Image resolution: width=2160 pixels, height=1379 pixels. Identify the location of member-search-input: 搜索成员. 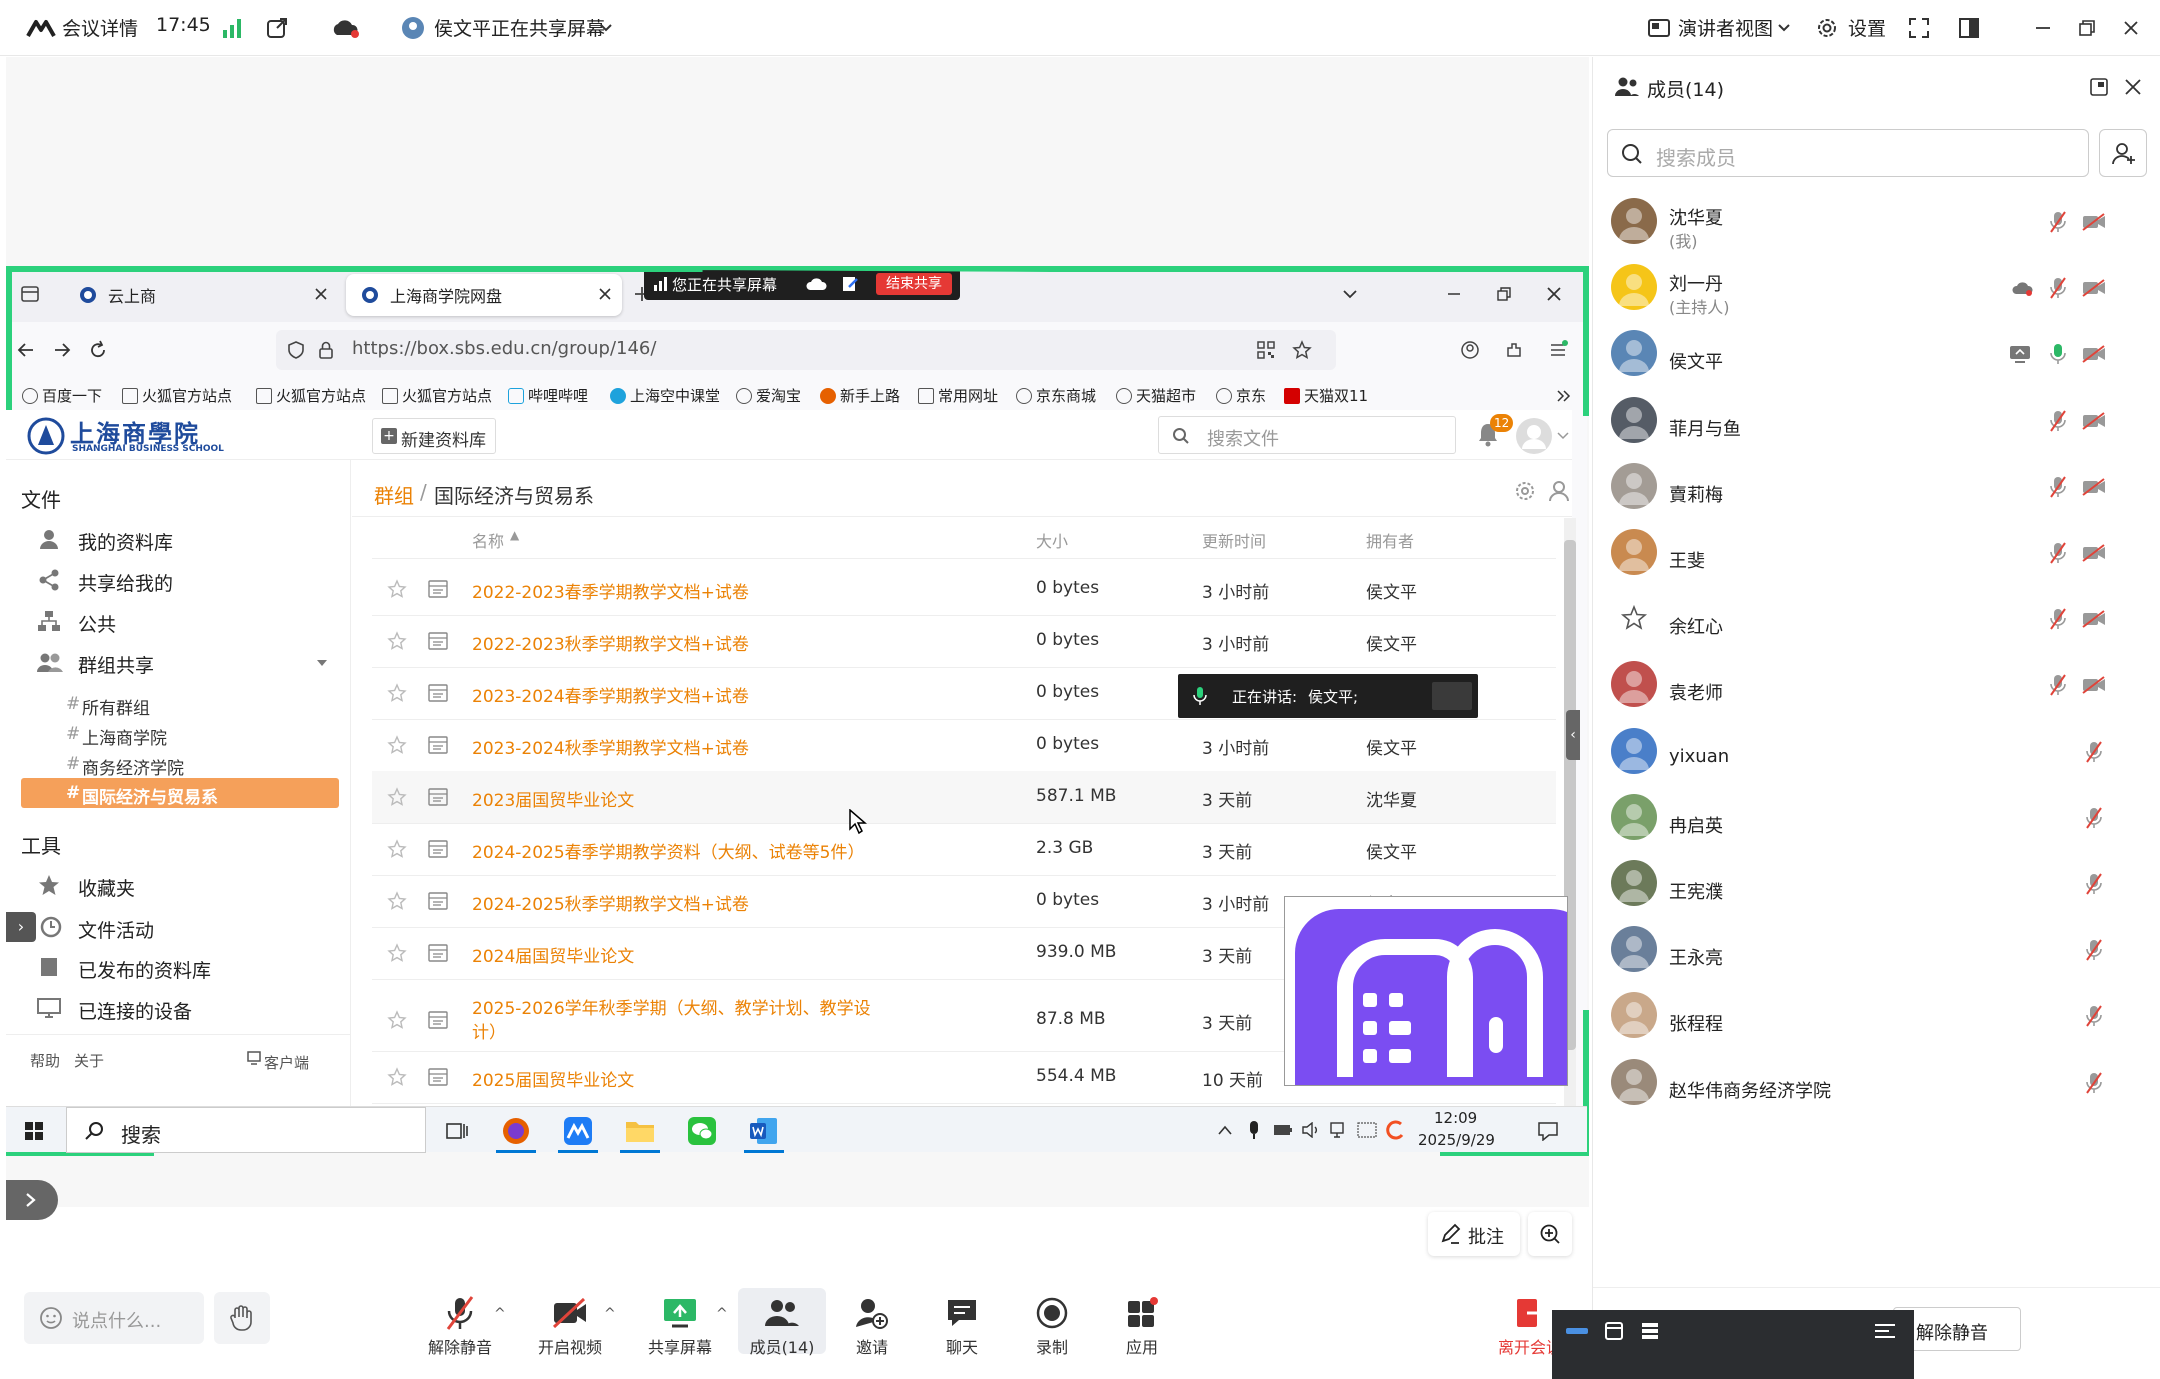
(1848, 153).